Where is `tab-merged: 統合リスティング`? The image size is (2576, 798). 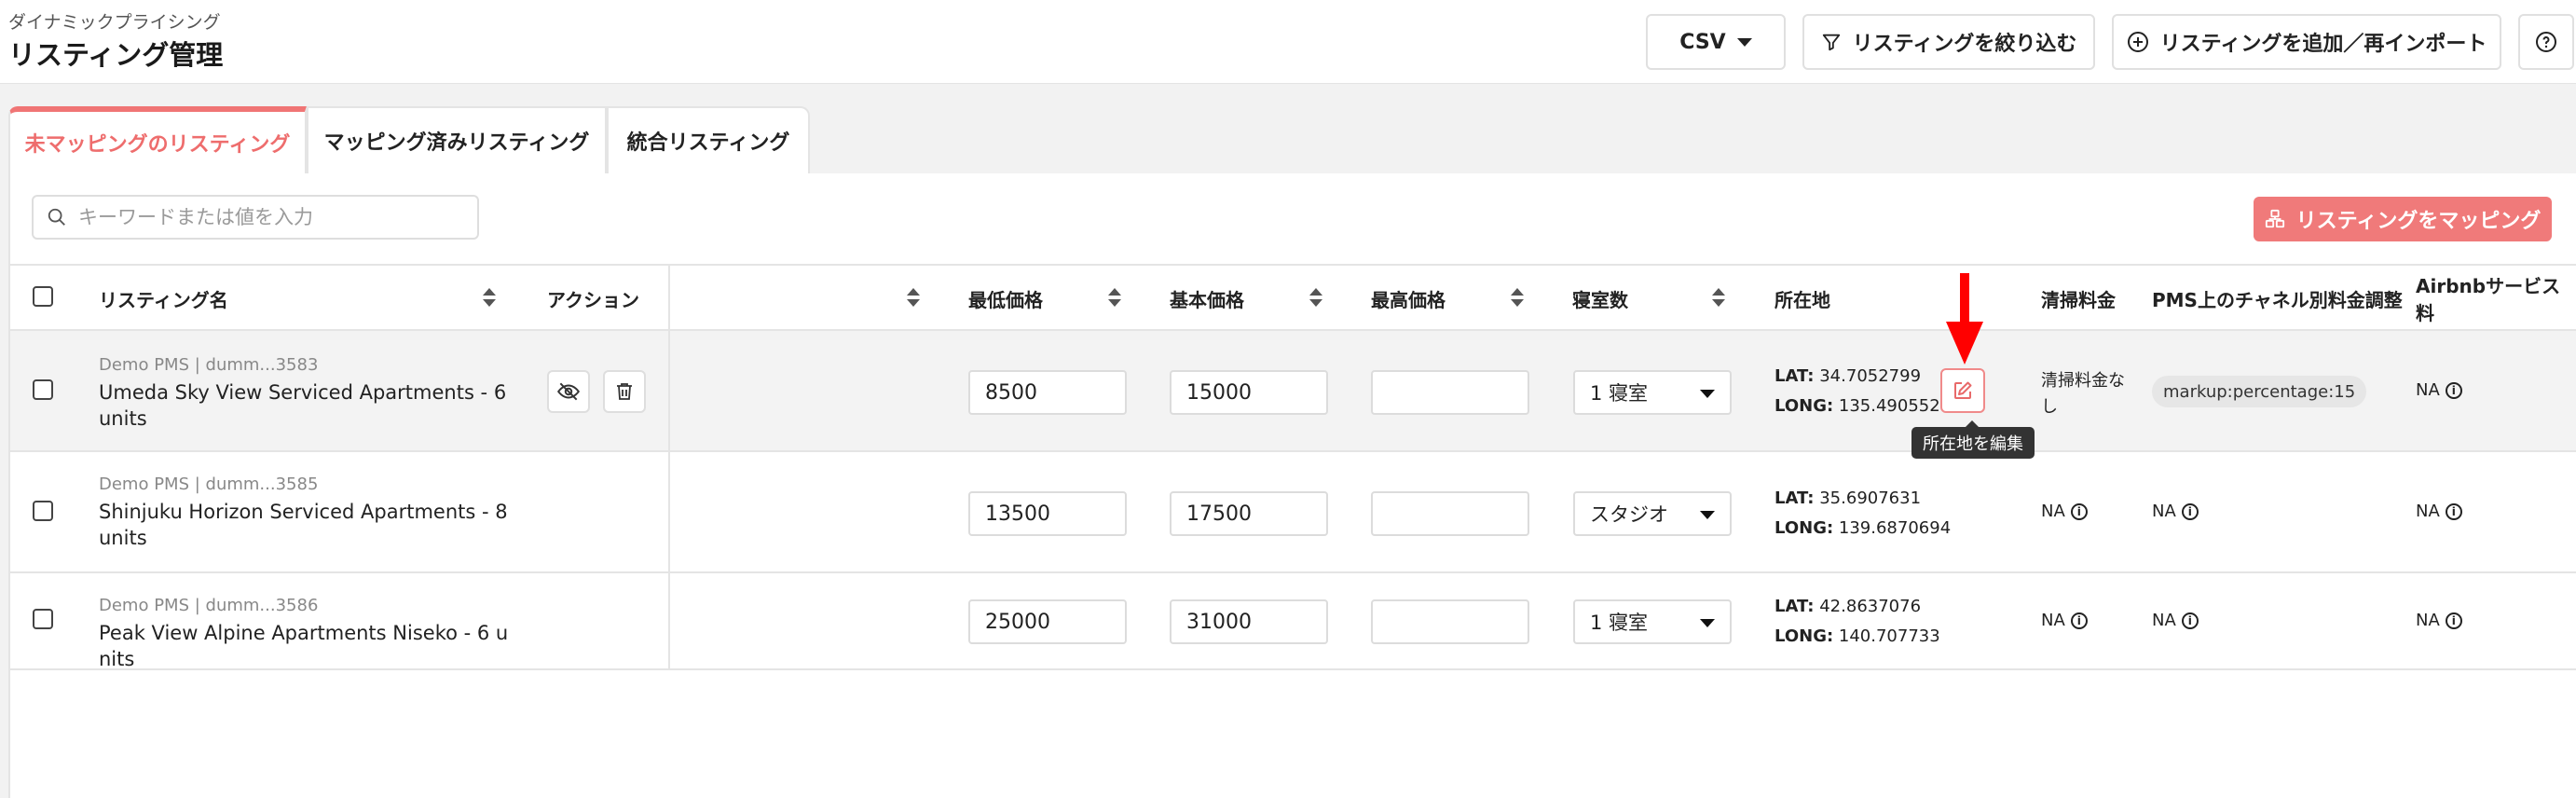
tab-merged: 統合リスティング is located at coordinates (708, 139).